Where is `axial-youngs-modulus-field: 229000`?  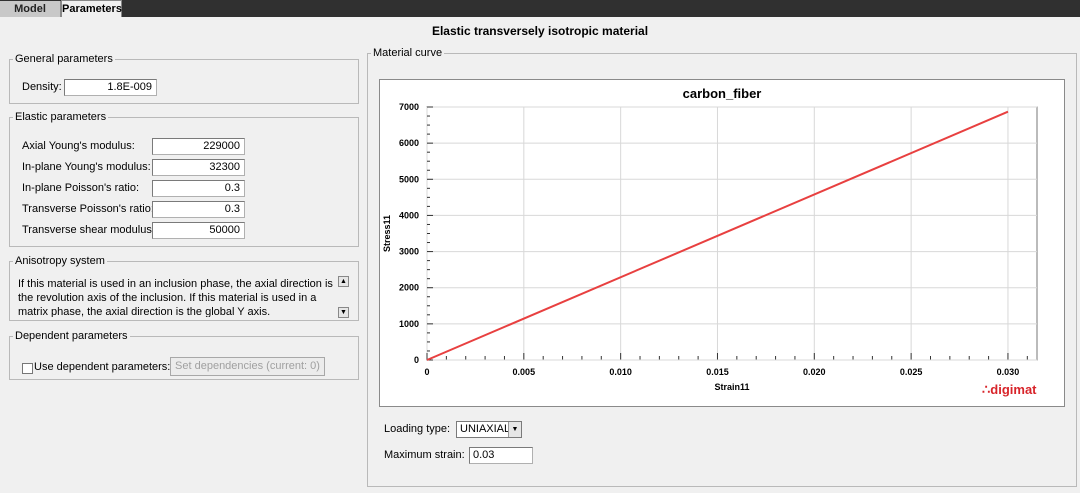 axial-youngs-modulus-field: 229000 is located at coordinates (198, 146).